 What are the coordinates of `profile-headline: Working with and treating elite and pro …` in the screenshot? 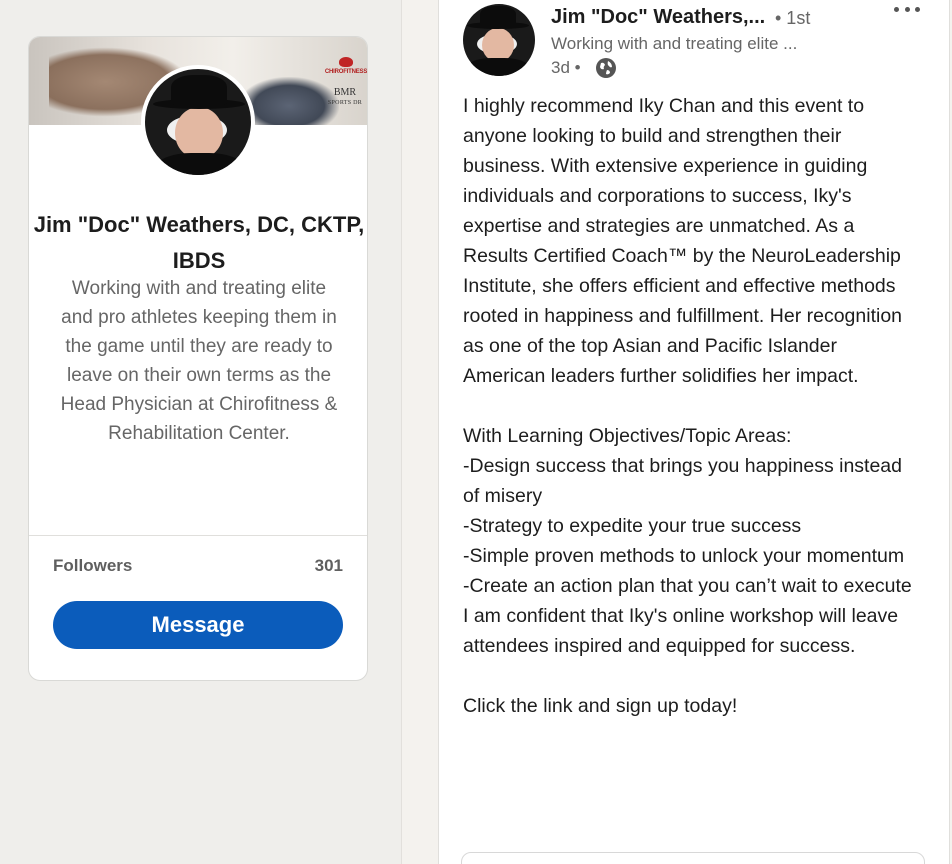 It's located at (199, 361).